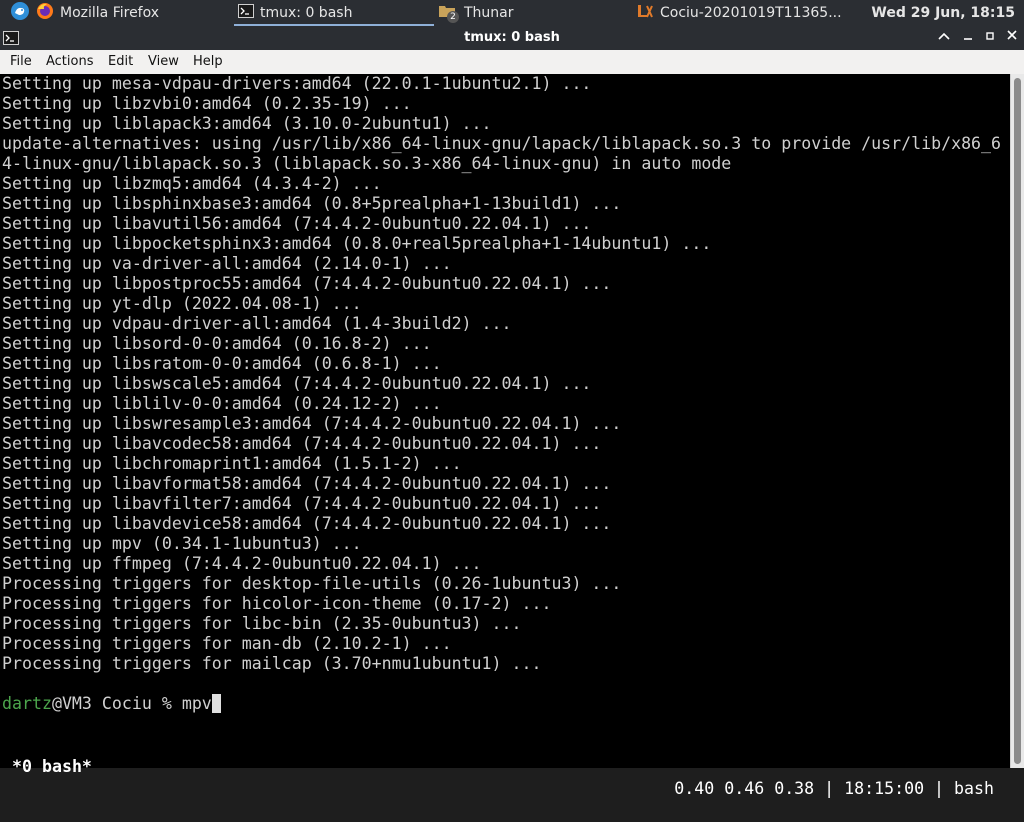 The width and height of the screenshot is (1024, 822). I want to click on close-icon, so click(1012, 37).